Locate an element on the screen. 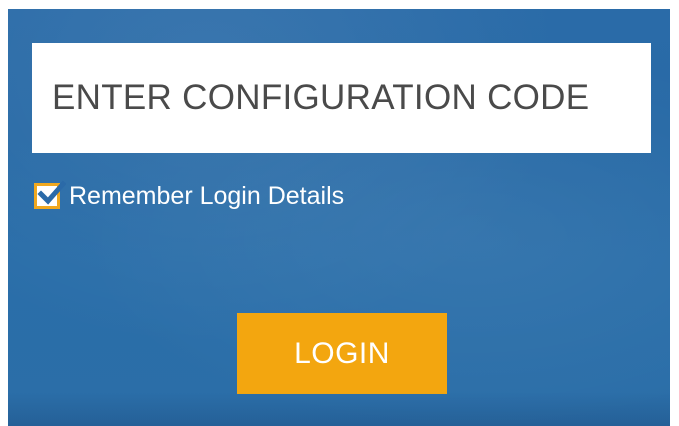 This screenshot has width=679, height=426. login-button: LOGIN is located at coordinates (342, 353).